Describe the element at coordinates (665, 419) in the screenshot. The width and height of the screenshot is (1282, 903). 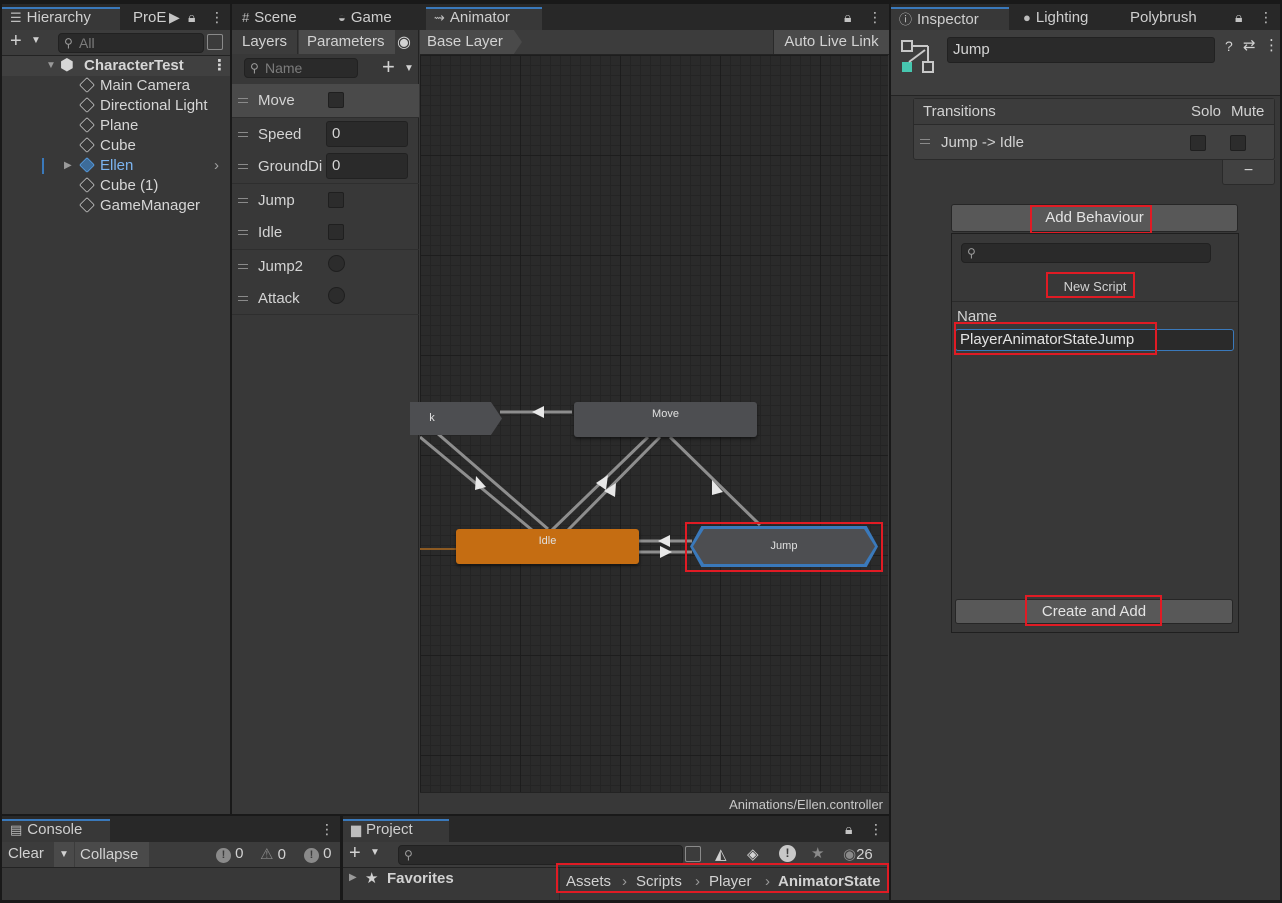
I see `state-node-move: Move` at that location.